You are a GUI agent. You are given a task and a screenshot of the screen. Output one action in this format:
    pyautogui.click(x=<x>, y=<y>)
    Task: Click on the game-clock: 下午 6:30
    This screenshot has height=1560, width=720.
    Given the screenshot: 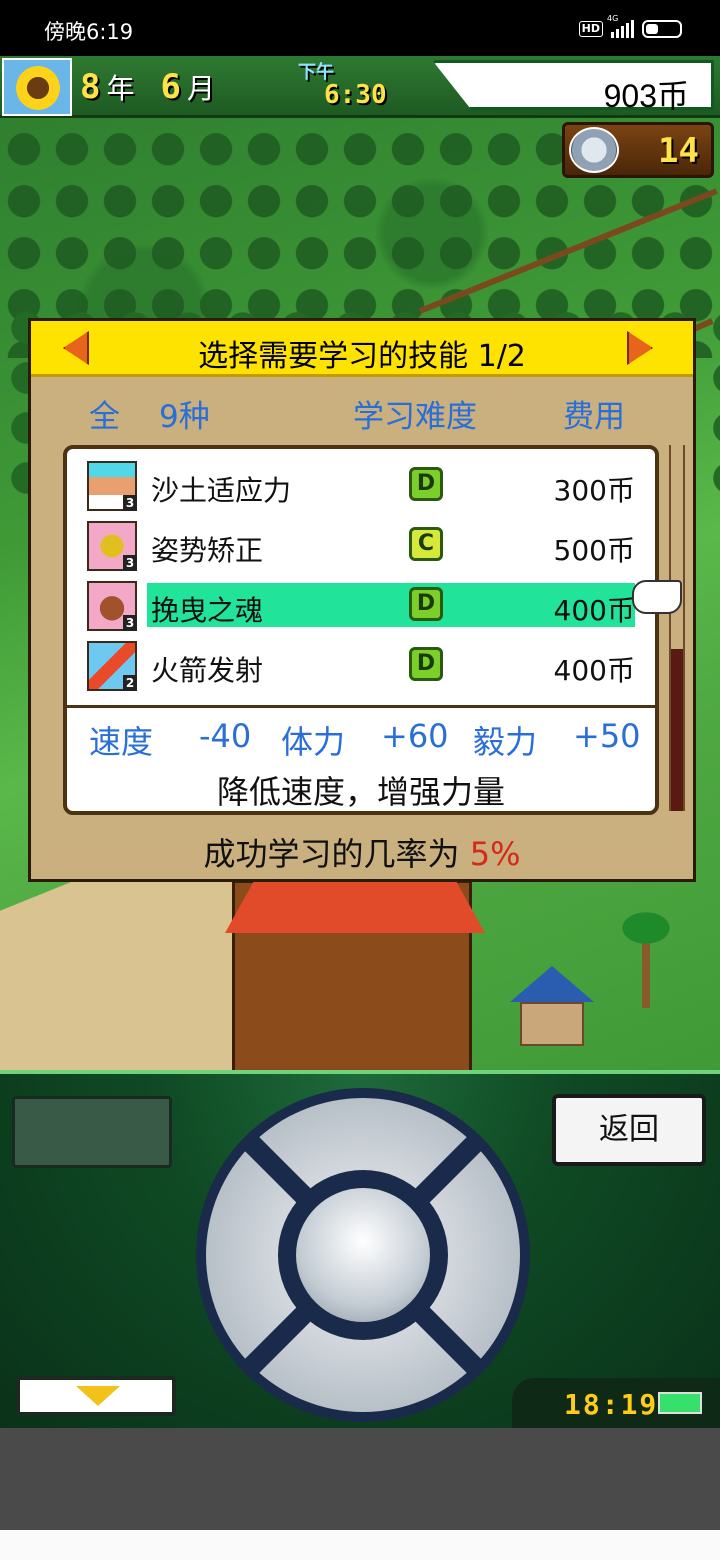 What is the action you would take?
    pyautogui.click(x=357, y=85)
    